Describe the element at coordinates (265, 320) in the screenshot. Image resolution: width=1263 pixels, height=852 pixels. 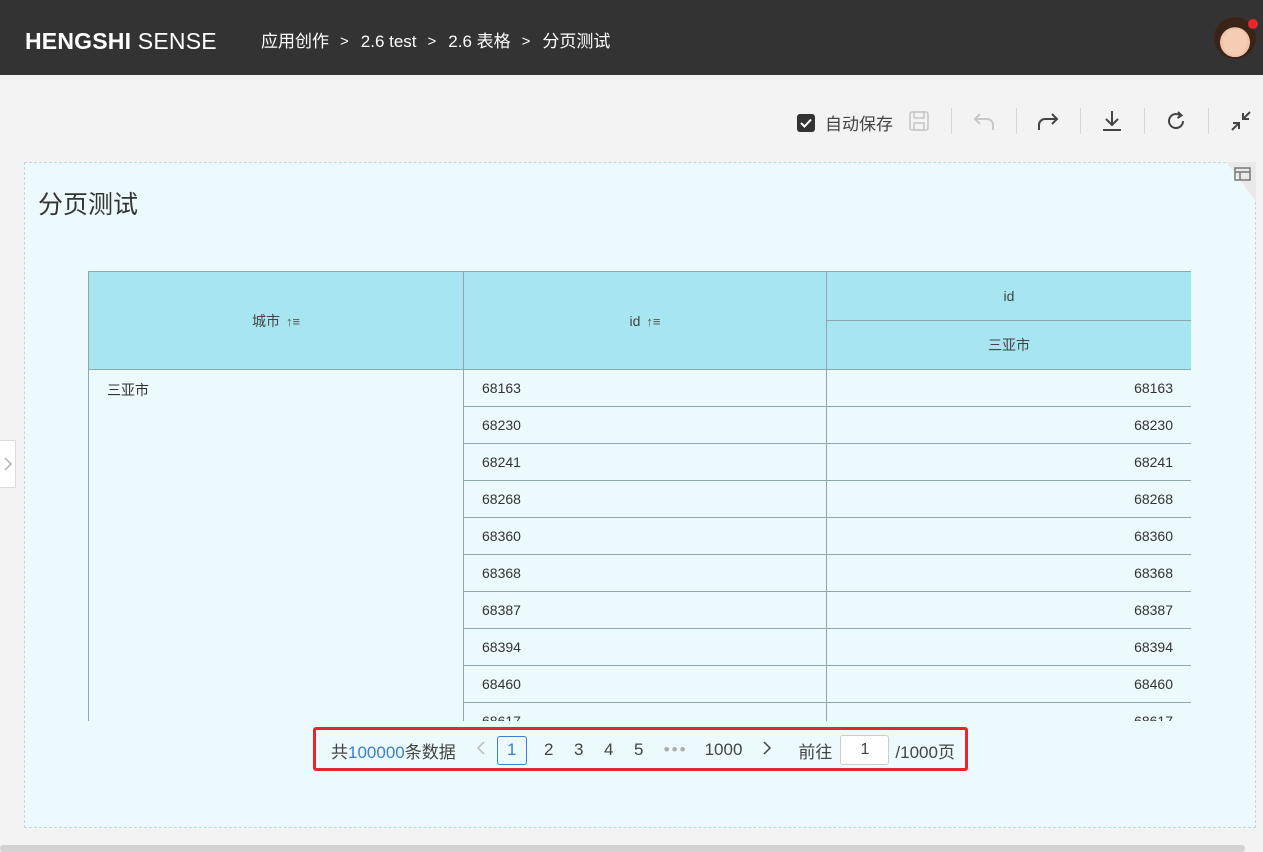
I see `column-header-label: 城市` at that location.